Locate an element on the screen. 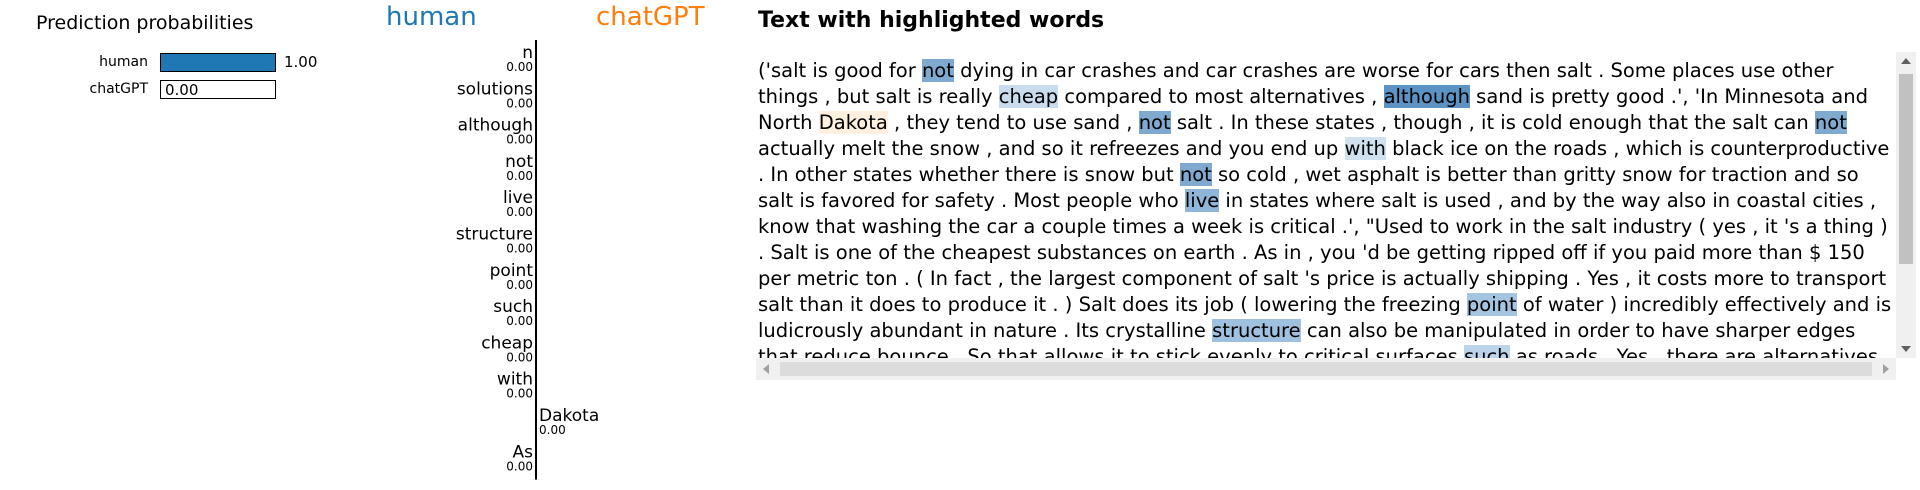 Image resolution: width=1920 pixels, height=490 pixels. horizontal-scroll-thumb is located at coordinates (1326, 369).